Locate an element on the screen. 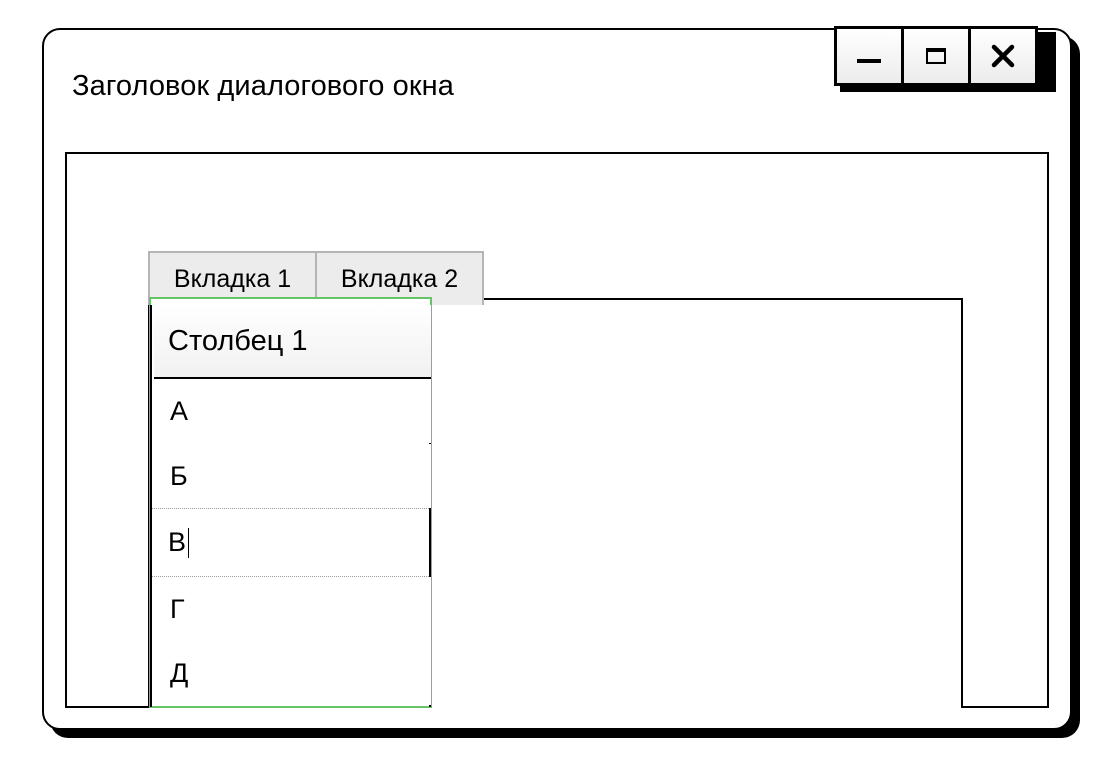 The image size is (1117, 760). column-header-1: Столбец 1 is located at coordinates (292, 342).